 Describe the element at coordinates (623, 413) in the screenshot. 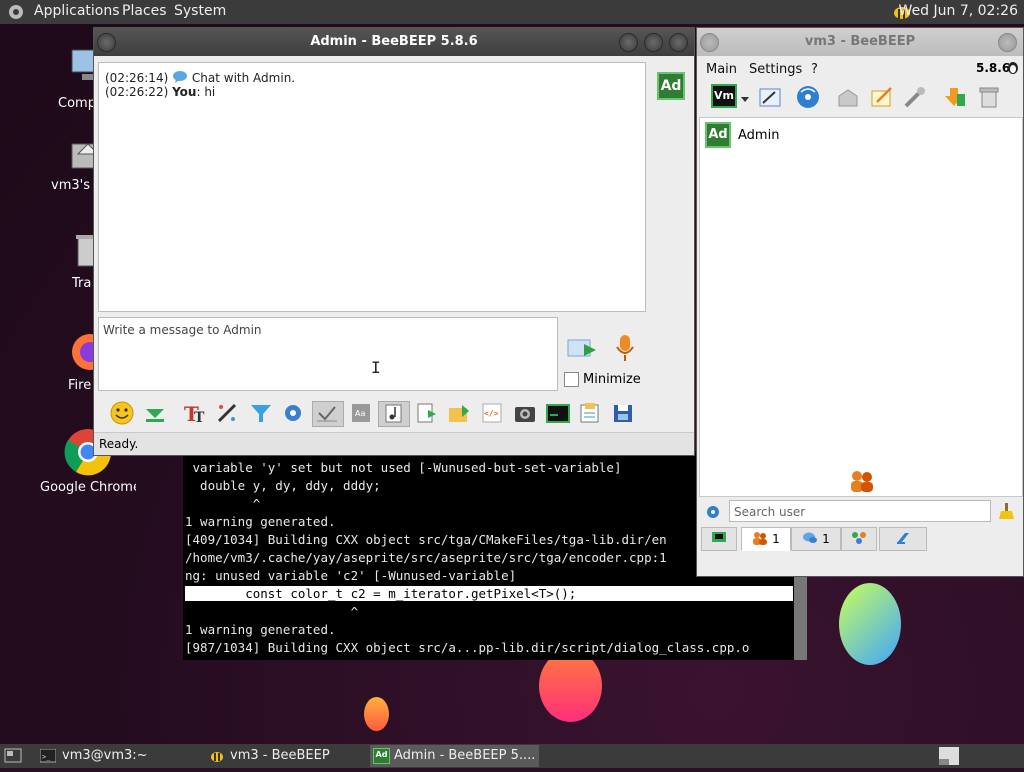

I see `save-chat-icon` at that location.